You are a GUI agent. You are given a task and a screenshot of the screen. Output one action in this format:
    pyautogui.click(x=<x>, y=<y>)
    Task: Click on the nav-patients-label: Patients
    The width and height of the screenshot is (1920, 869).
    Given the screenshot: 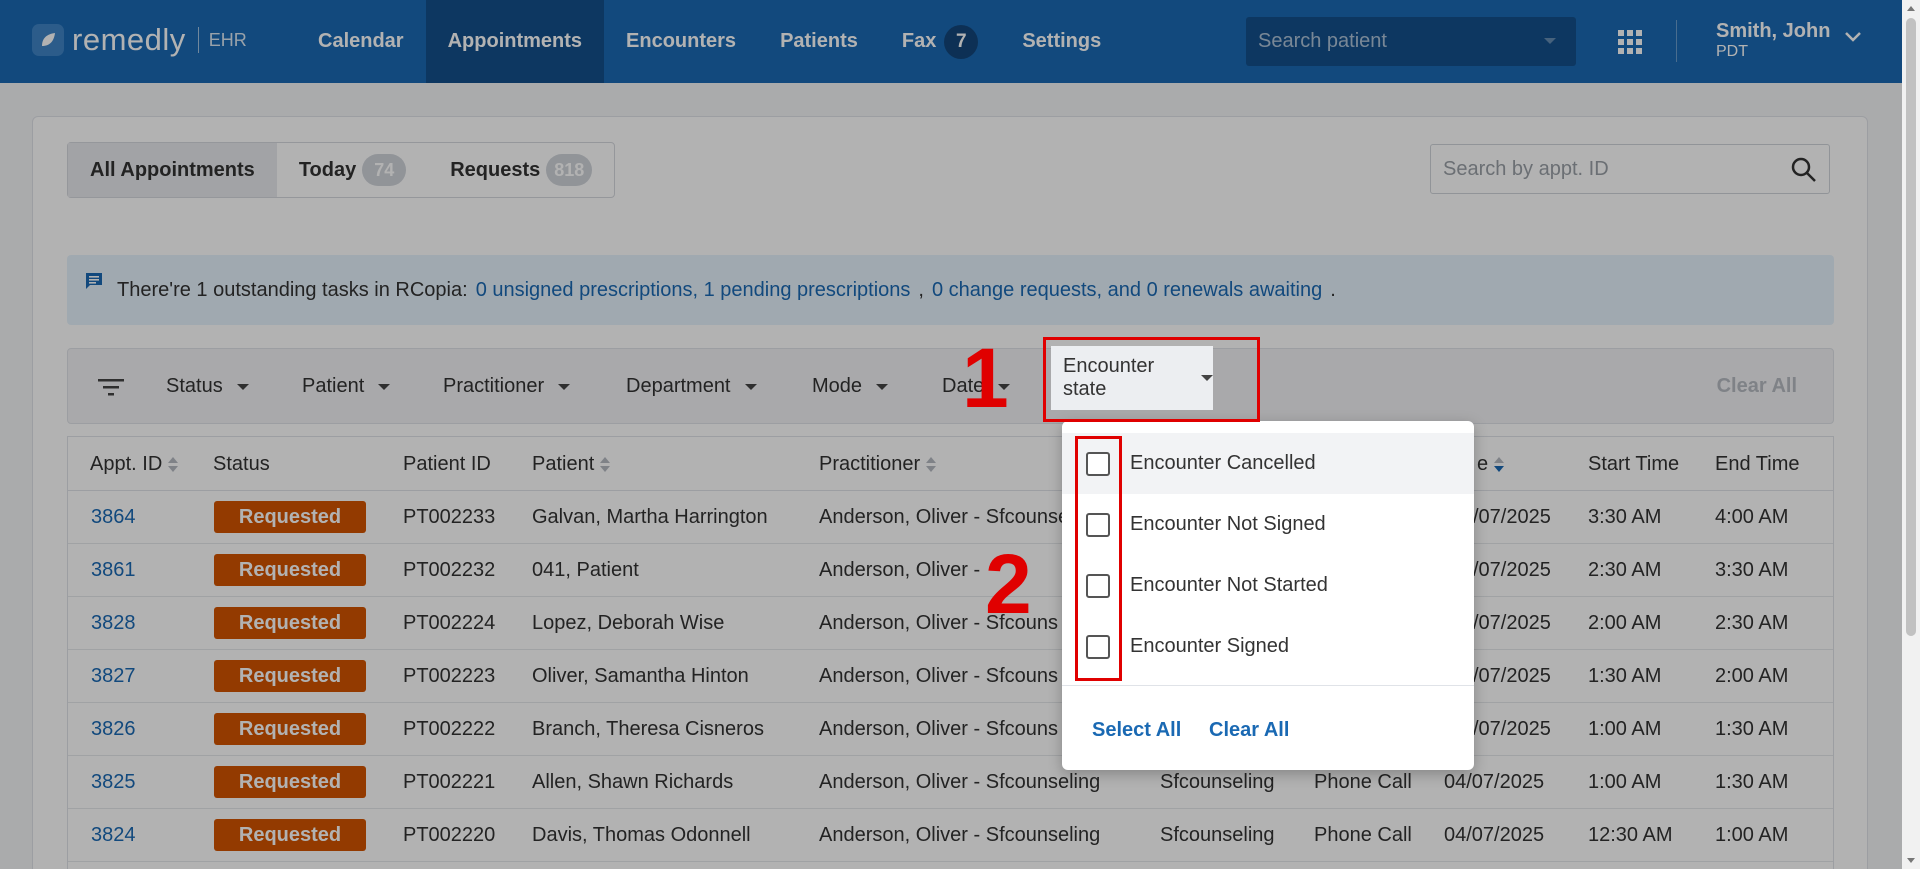 What is the action you would take?
    pyautogui.click(x=819, y=41)
    